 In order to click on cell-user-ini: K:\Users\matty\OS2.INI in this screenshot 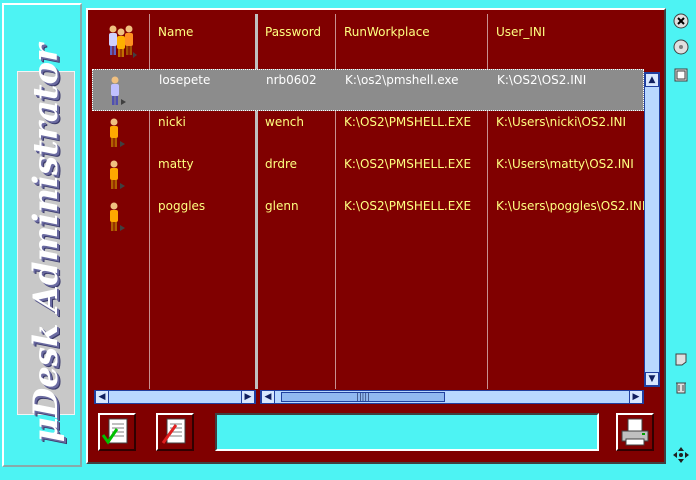, I will do `click(565, 164)`.